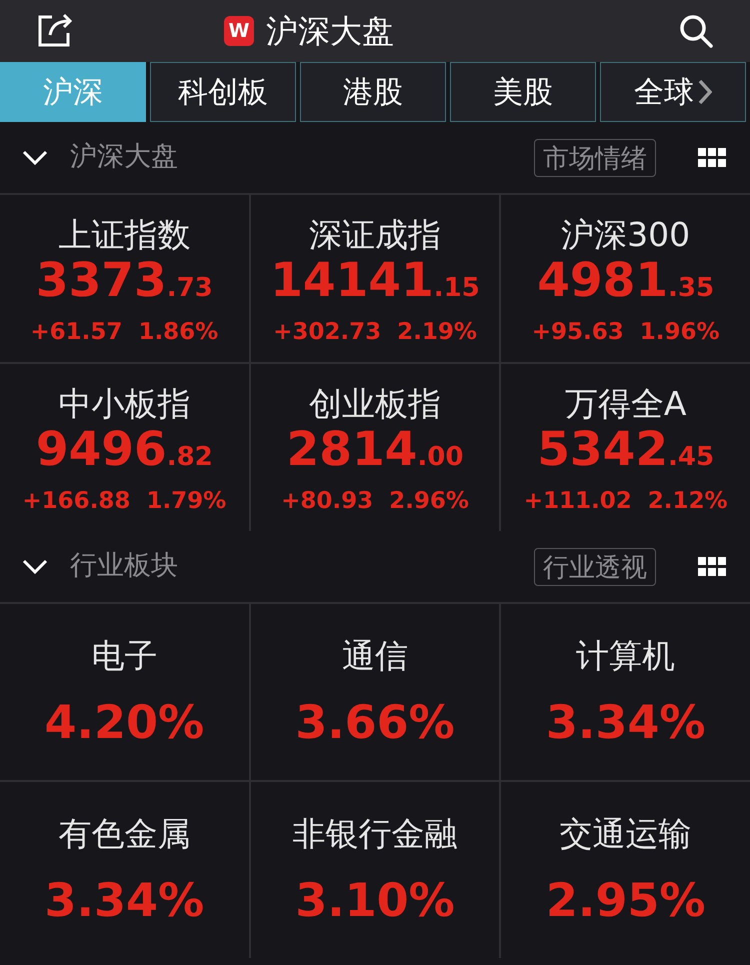 The width and height of the screenshot is (750, 965). What do you see at coordinates (429, 501) in the screenshot?
I see `change-percent: 2.96%` at bounding box center [429, 501].